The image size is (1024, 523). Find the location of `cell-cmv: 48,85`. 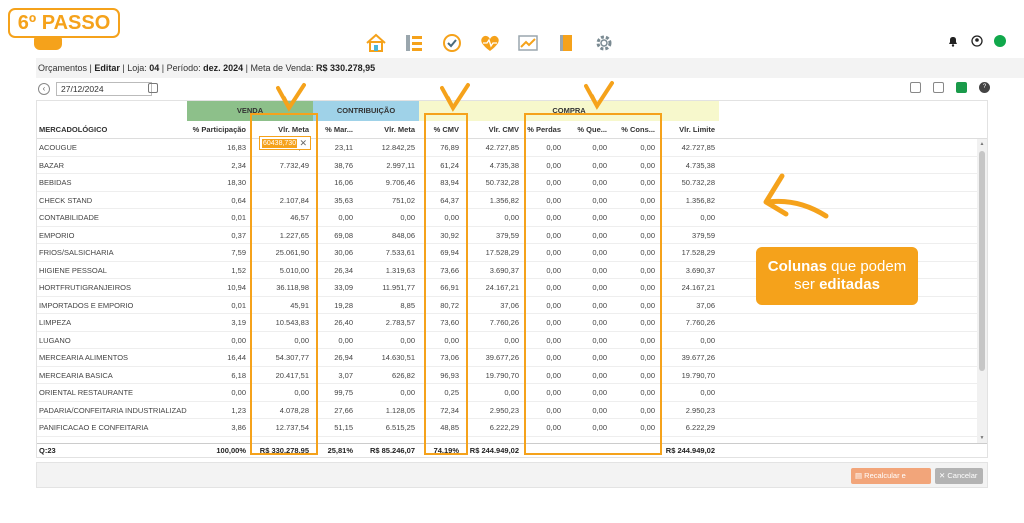

cell-cmv: 48,85 is located at coordinates (441, 427).